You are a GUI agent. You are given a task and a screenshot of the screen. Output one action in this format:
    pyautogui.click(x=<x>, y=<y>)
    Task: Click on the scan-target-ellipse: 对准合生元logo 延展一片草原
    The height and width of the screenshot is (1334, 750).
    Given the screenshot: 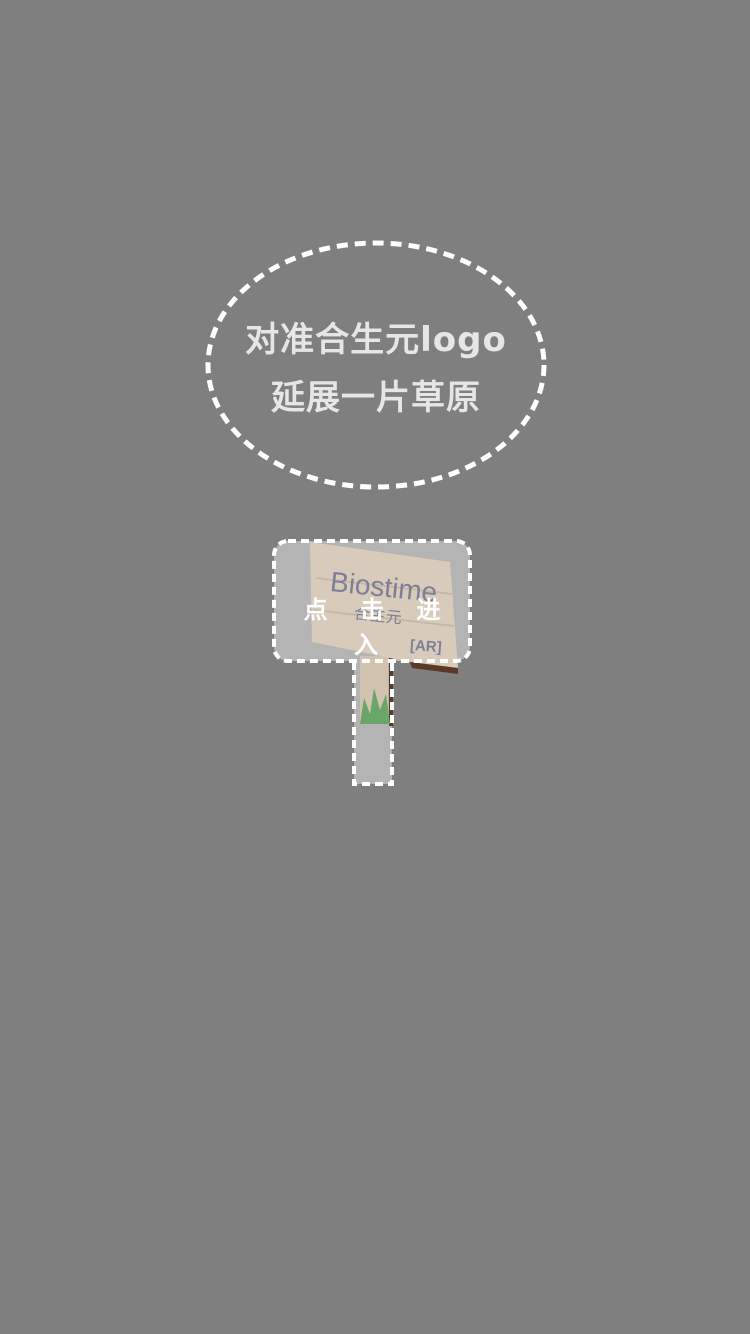 What is the action you would take?
    pyautogui.click(x=376, y=365)
    